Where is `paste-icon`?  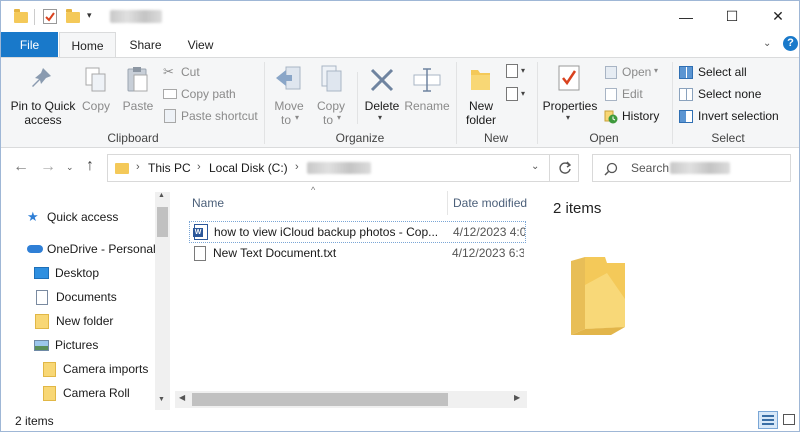
paste-icon is located at coordinates (137, 79).